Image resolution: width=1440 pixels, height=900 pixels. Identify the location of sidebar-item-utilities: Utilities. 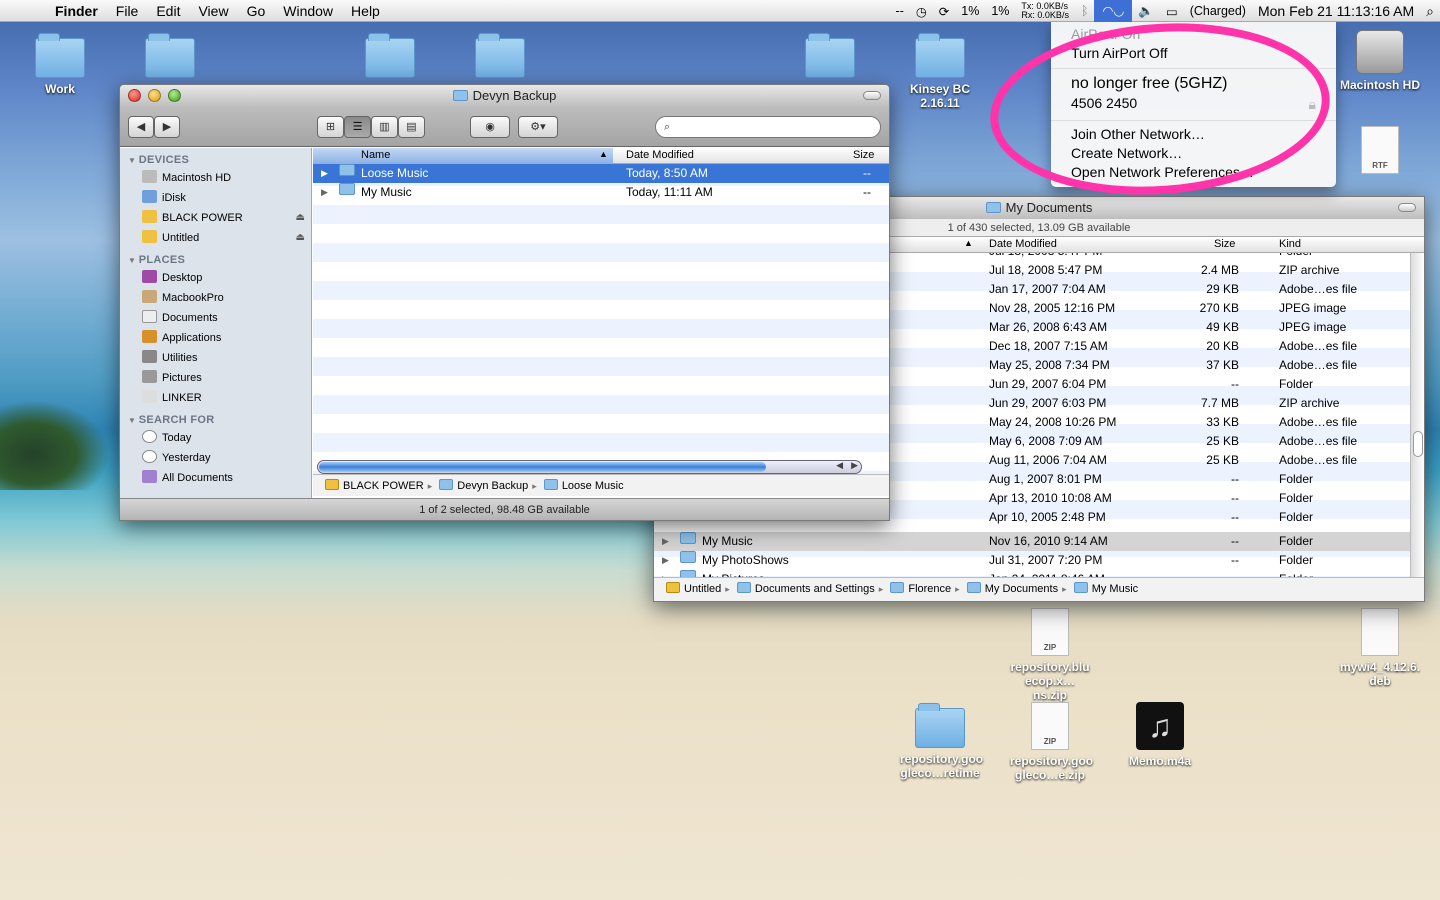
(215, 358).